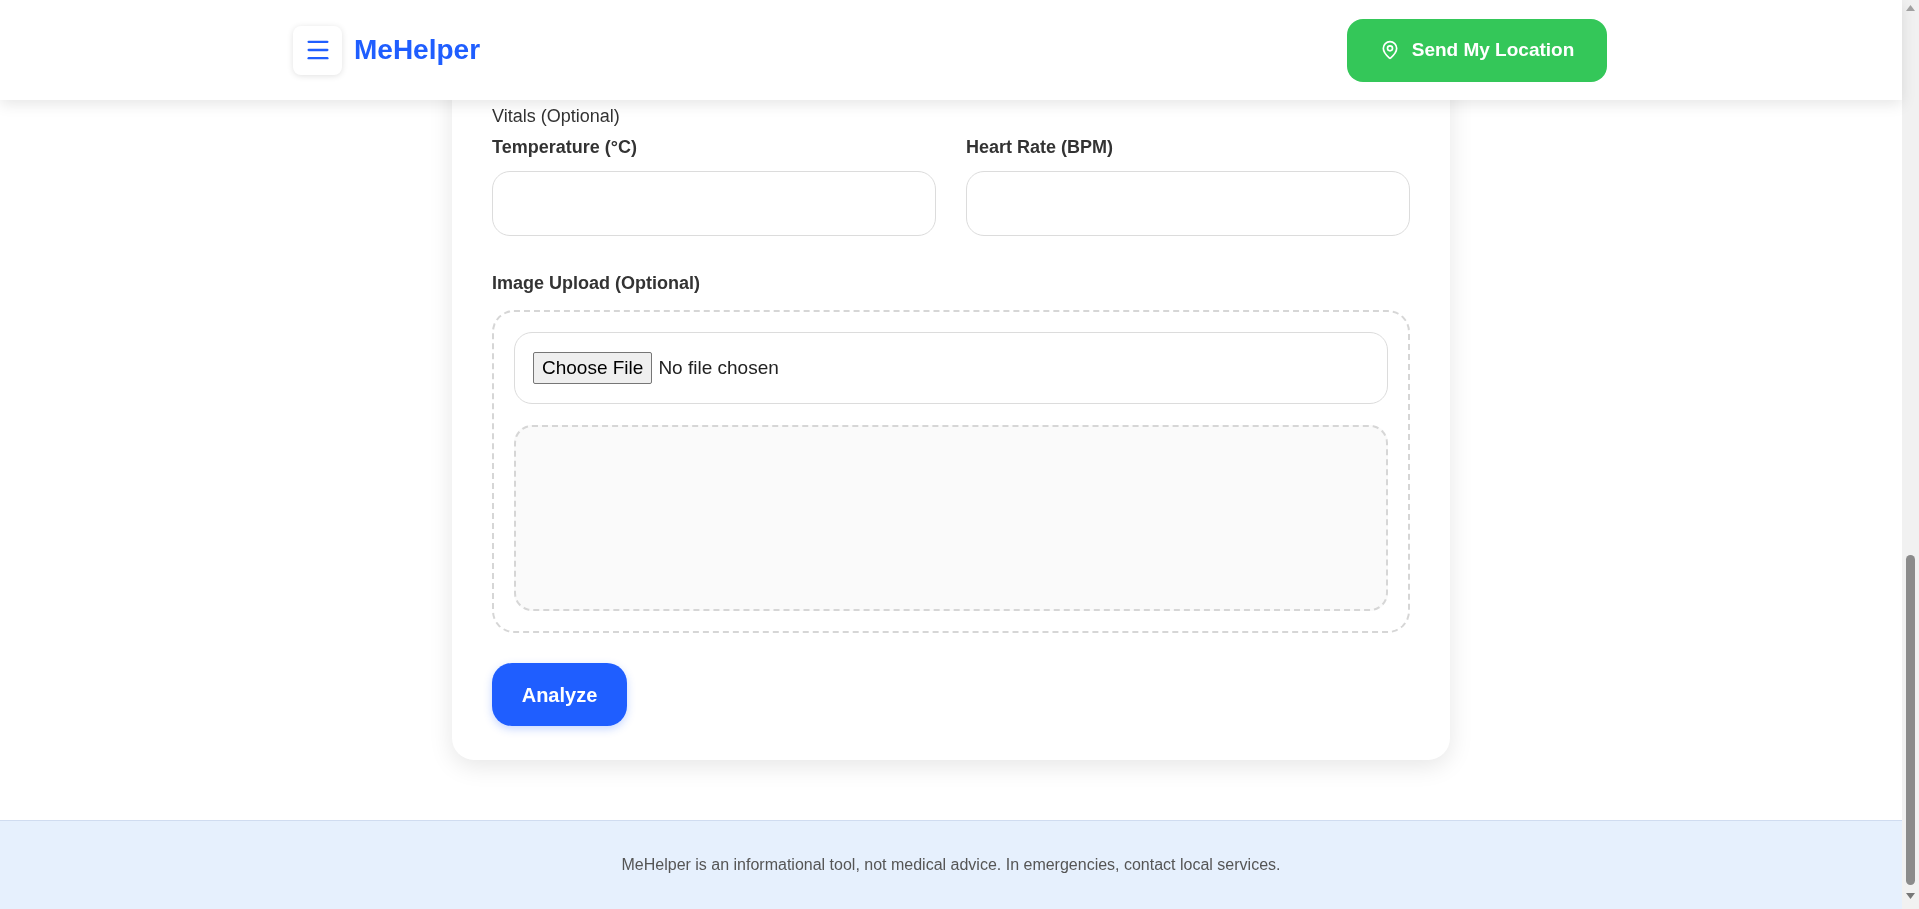 The width and height of the screenshot is (1919, 909). I want to click on file-status: No file chosen, so click(718, 367).